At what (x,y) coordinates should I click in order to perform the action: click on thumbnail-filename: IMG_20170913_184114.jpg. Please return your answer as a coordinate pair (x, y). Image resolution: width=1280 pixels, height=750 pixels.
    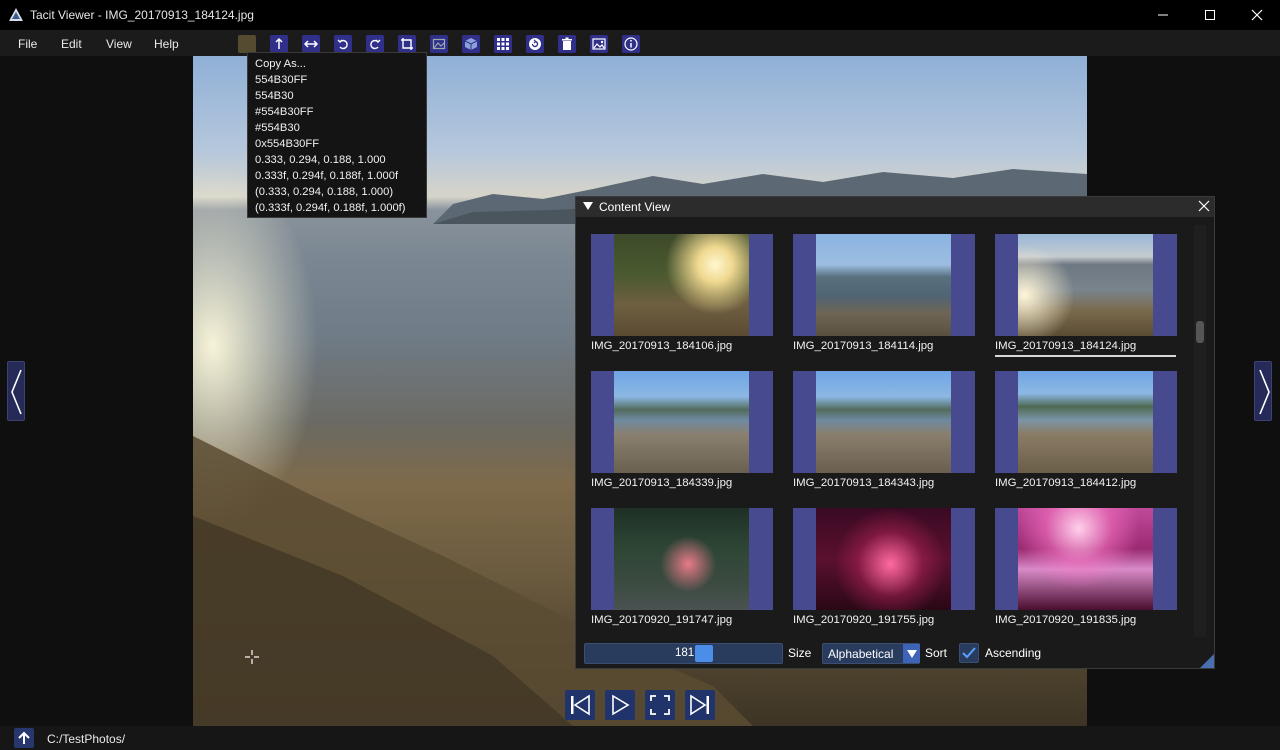
    Looking at the image, I should click on (863, 346).